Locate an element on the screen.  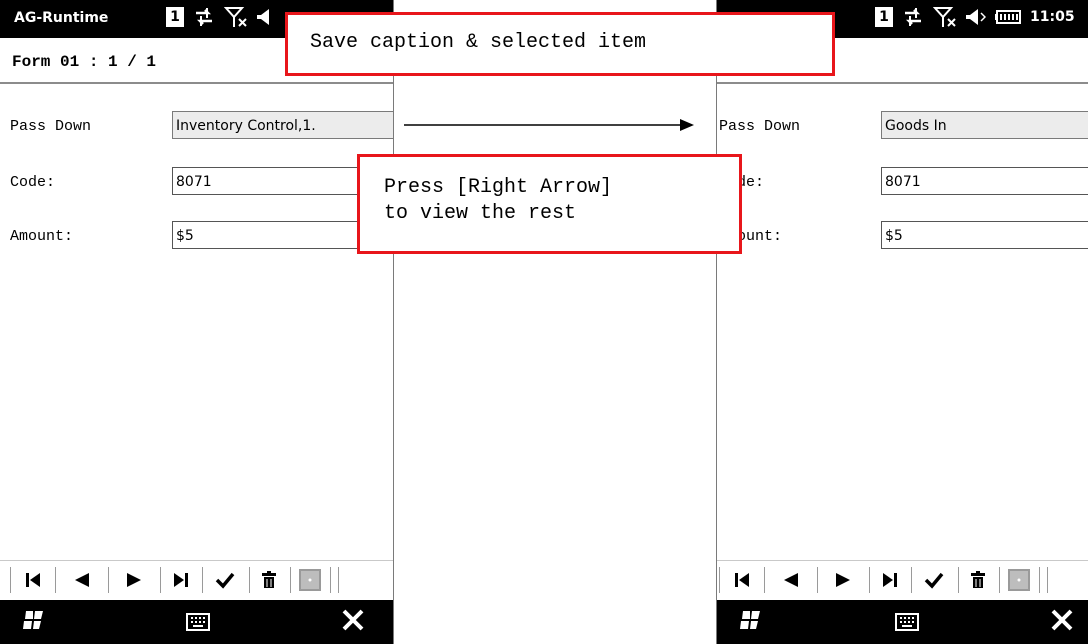
annotation-text: Save caption & selected item is located at coordinates (478, 42).